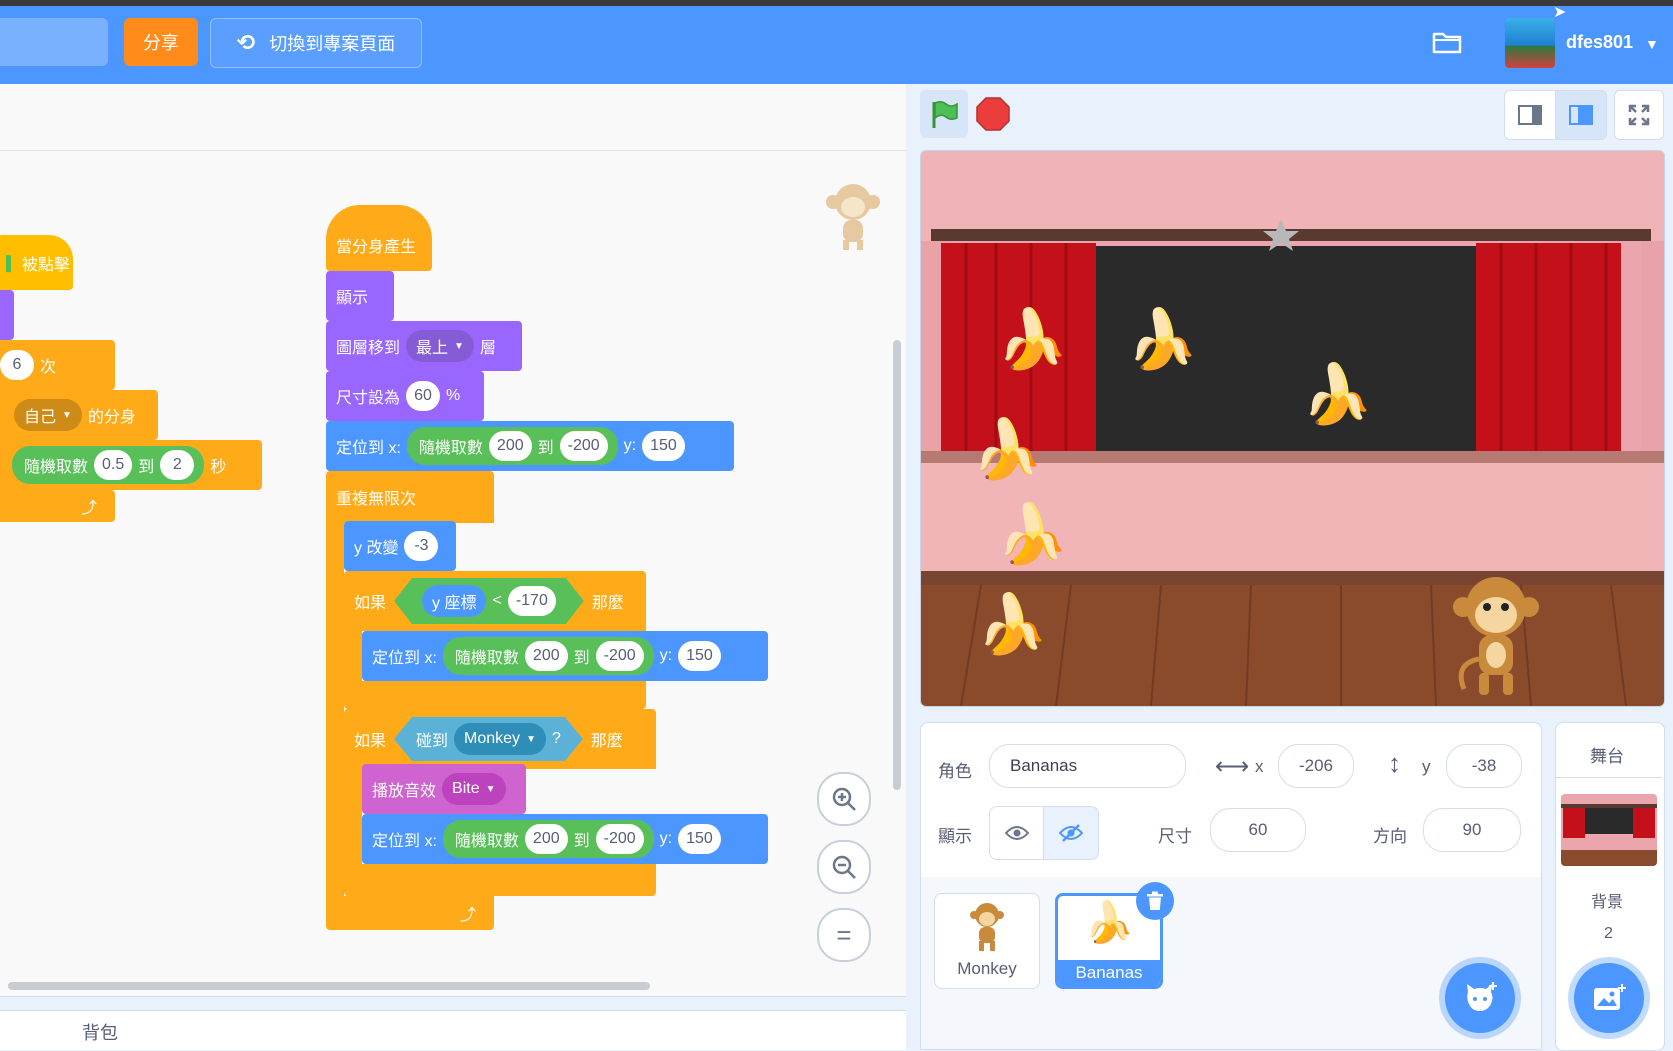  What do you see at coordinates (1447, 42) in the screenshot?
I see `my-stuff-folder-icon` at bounding box center [1447, 42].